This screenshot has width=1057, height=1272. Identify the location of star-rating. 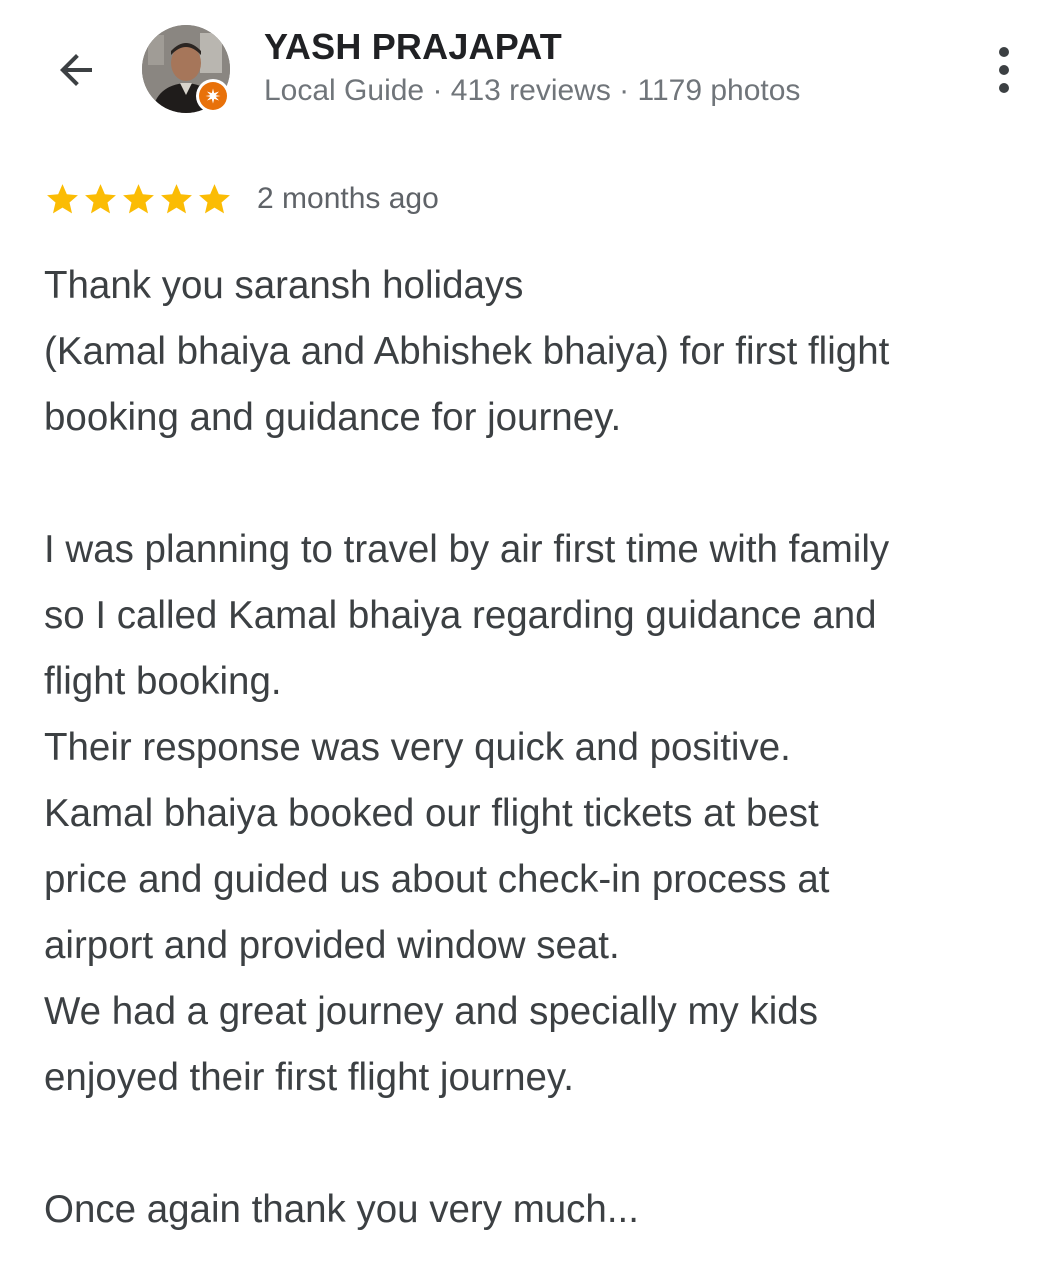
(138, 199).